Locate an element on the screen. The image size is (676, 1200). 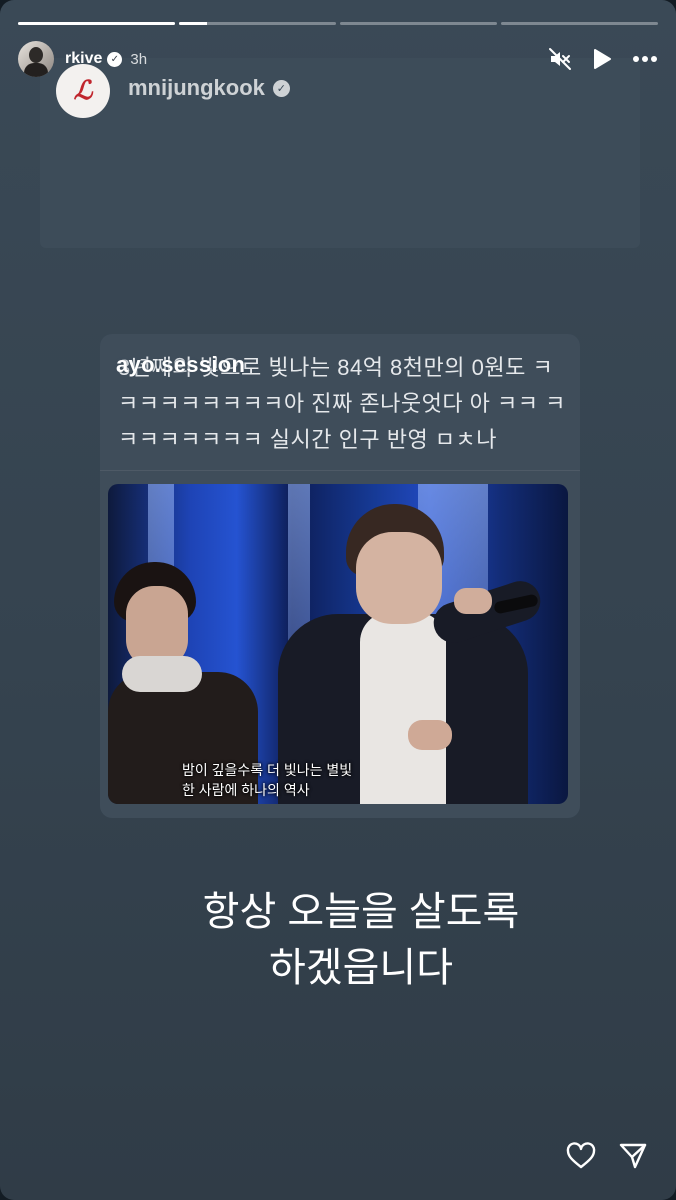
video-subtitle: 밤이 깊을수록 더 빛나는 별빛 한 사람에 하나의 역사 is located at coordinates (267, 780).